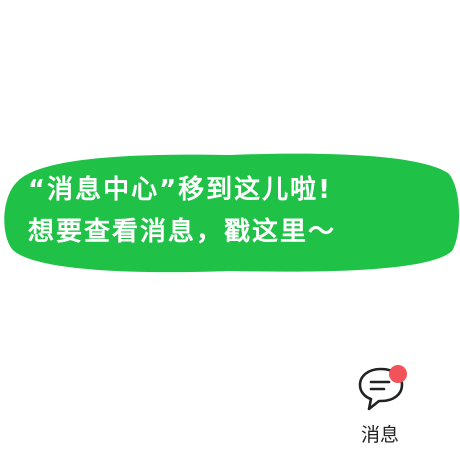 Image resolution: width=460 pixels, height=453 pixels. What do you see at coordinates (380, 405) in the screenshot?
I see `message-center-button: 消息` at bounding box center [380, 405].